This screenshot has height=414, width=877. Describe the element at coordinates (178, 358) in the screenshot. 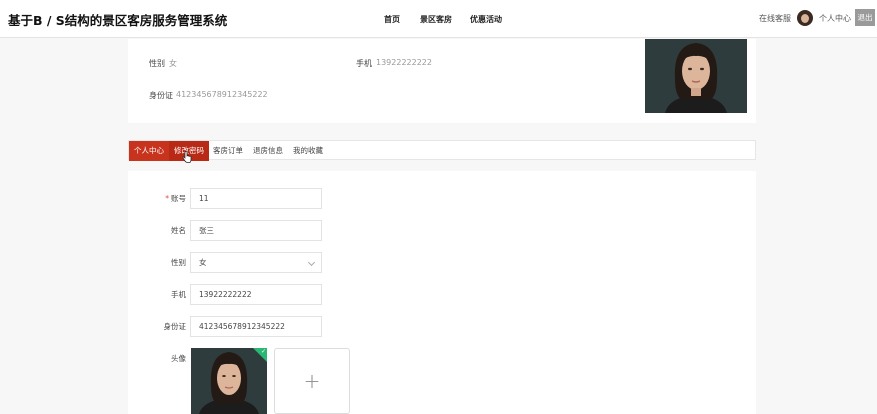

I see `avatar-label: 头像` at that location.